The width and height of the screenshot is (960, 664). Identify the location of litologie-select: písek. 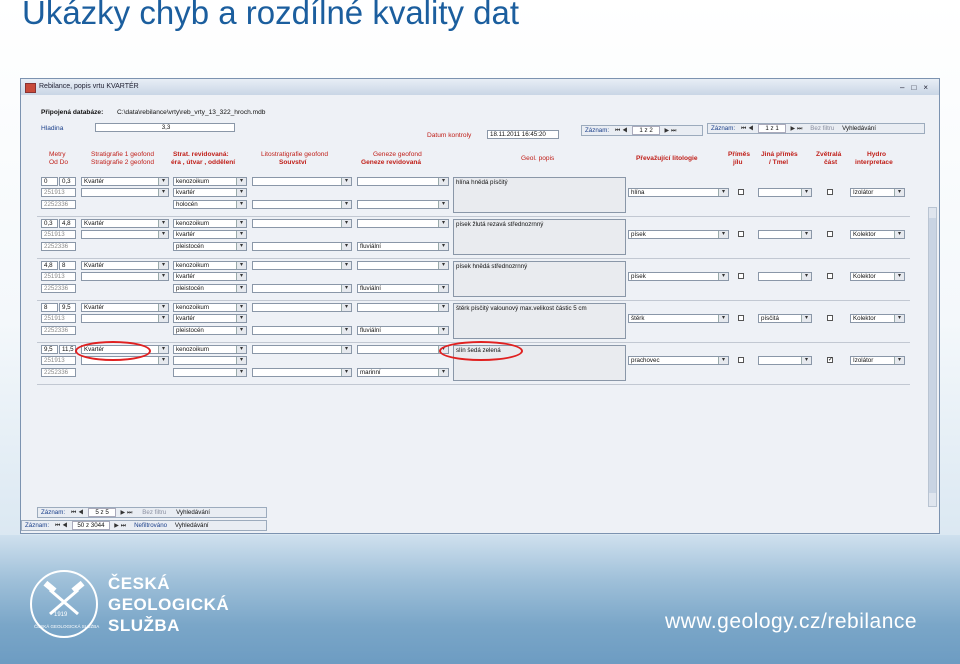
(678, 276).